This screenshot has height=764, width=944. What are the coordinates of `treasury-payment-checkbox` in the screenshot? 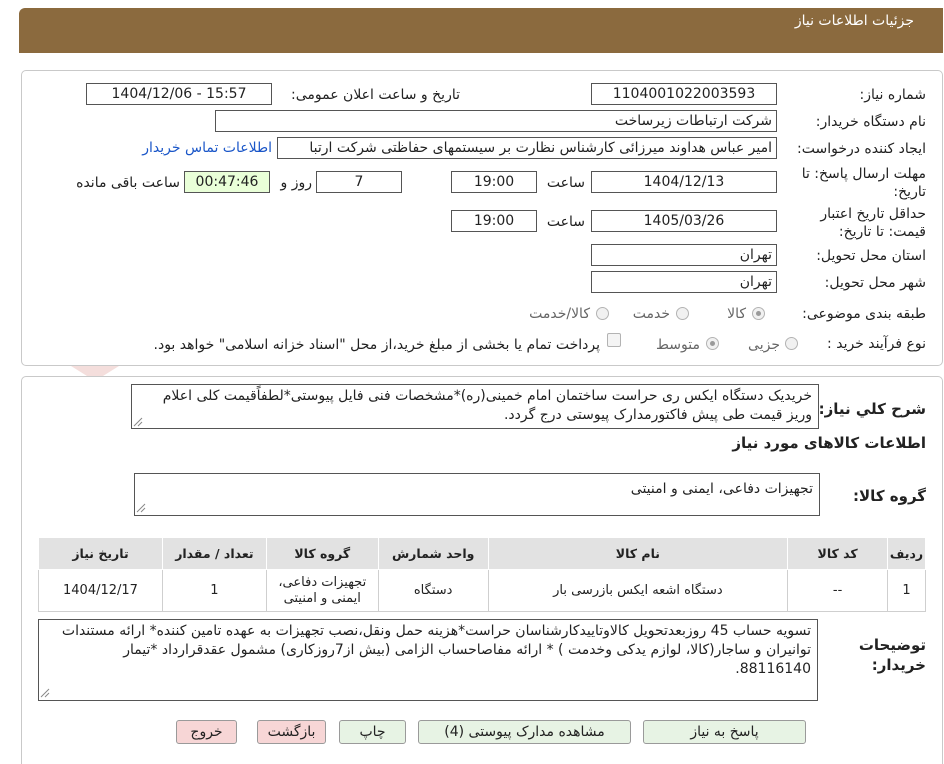 It's located at (614, 340).